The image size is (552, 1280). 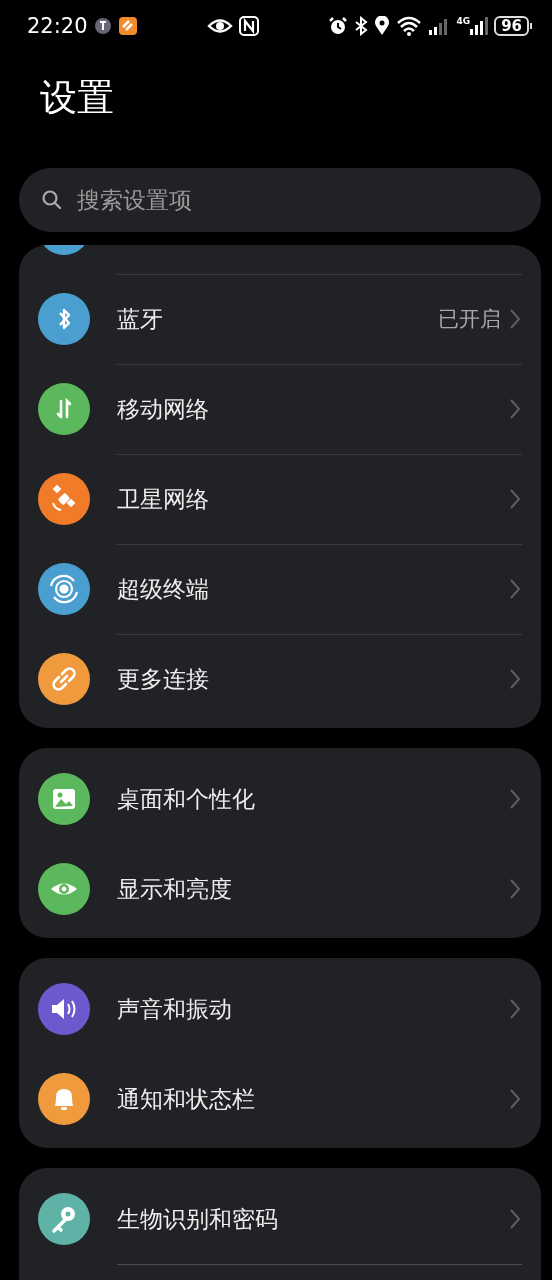 I want to click on item-label: 蓝牙, so click(x=140, y=319).